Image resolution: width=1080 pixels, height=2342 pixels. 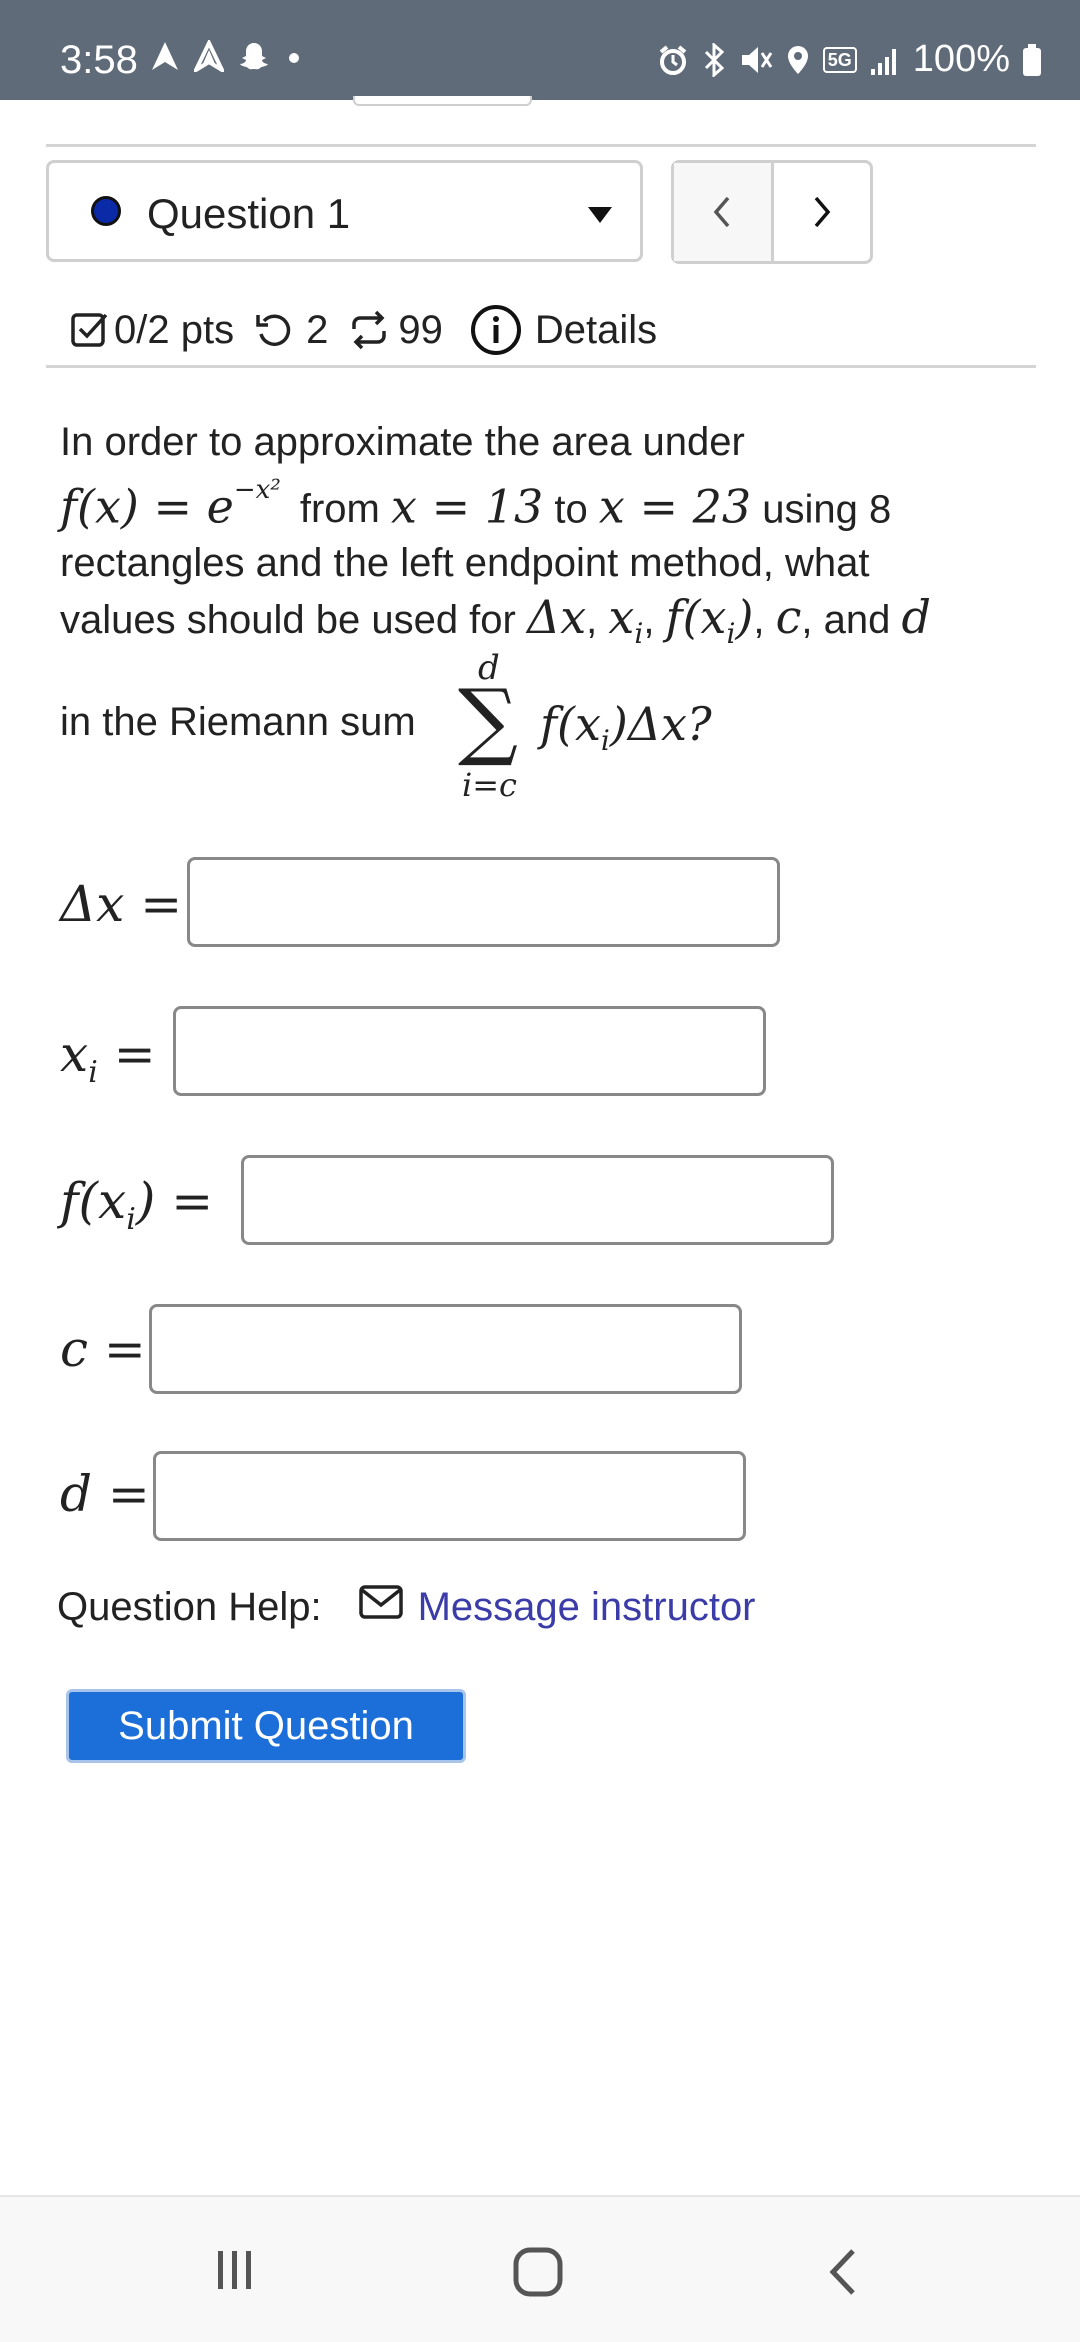 What do you see at coordinates (121, 904) in the screenshot?
I see `dx-label: Δx =` at bounding box center [121, 904].